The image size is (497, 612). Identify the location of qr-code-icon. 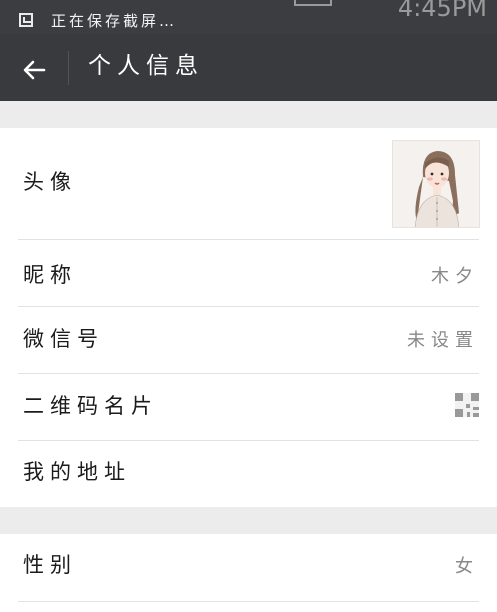
(467, 405).